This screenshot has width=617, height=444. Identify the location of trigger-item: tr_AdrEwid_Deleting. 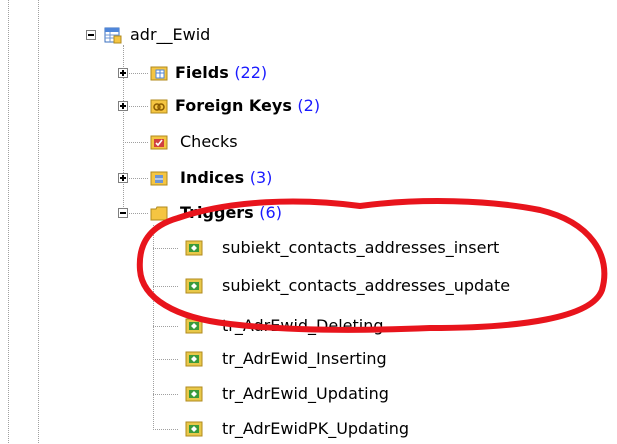
(308, 326).